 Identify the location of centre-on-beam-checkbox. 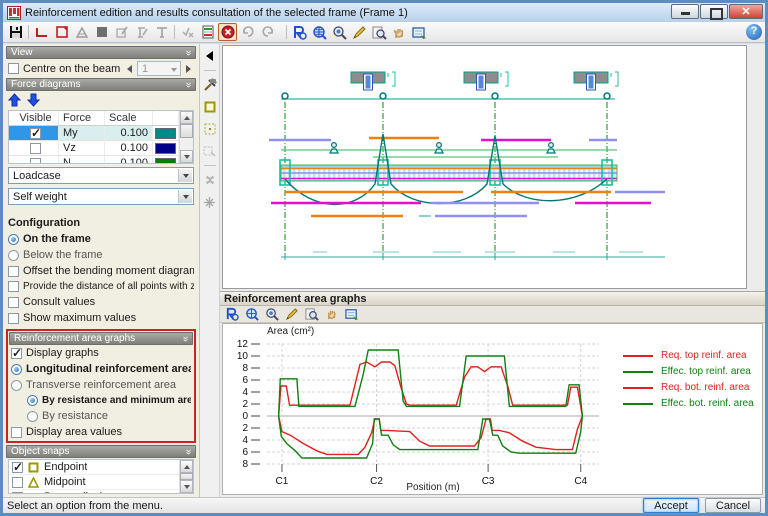
(13, 68).